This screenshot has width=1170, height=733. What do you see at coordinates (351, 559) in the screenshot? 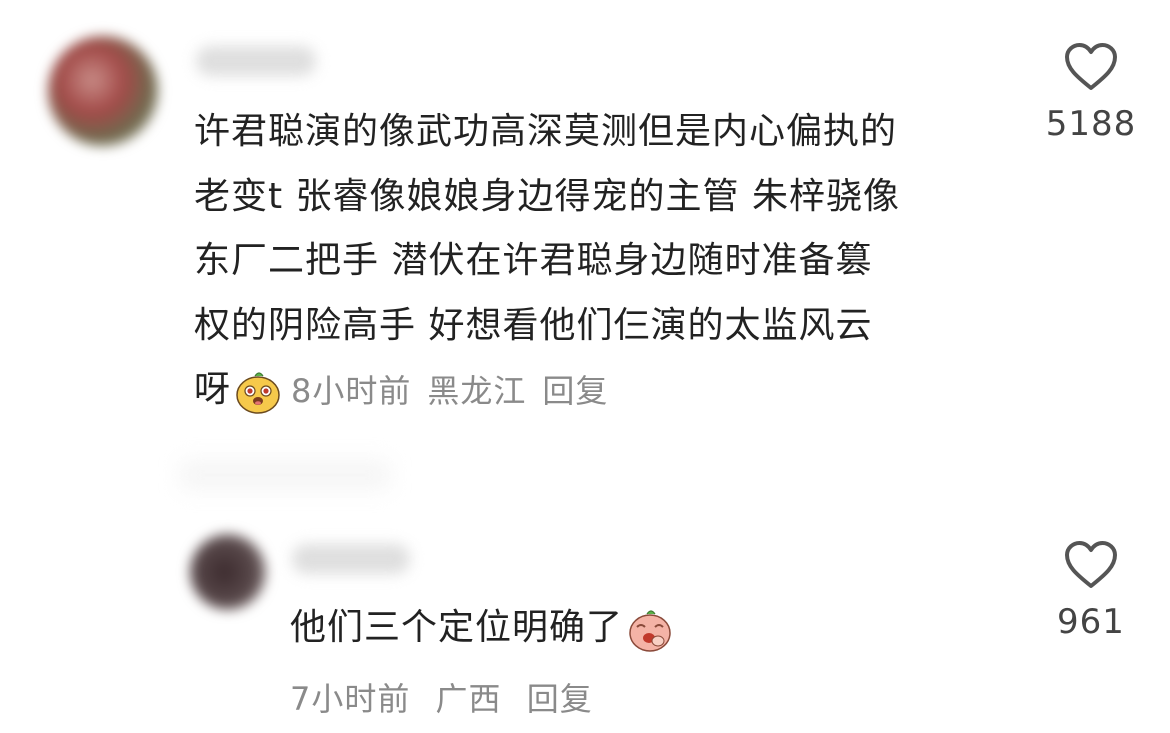
I see `replier-name-blurred` at bounding box center [351, 559].